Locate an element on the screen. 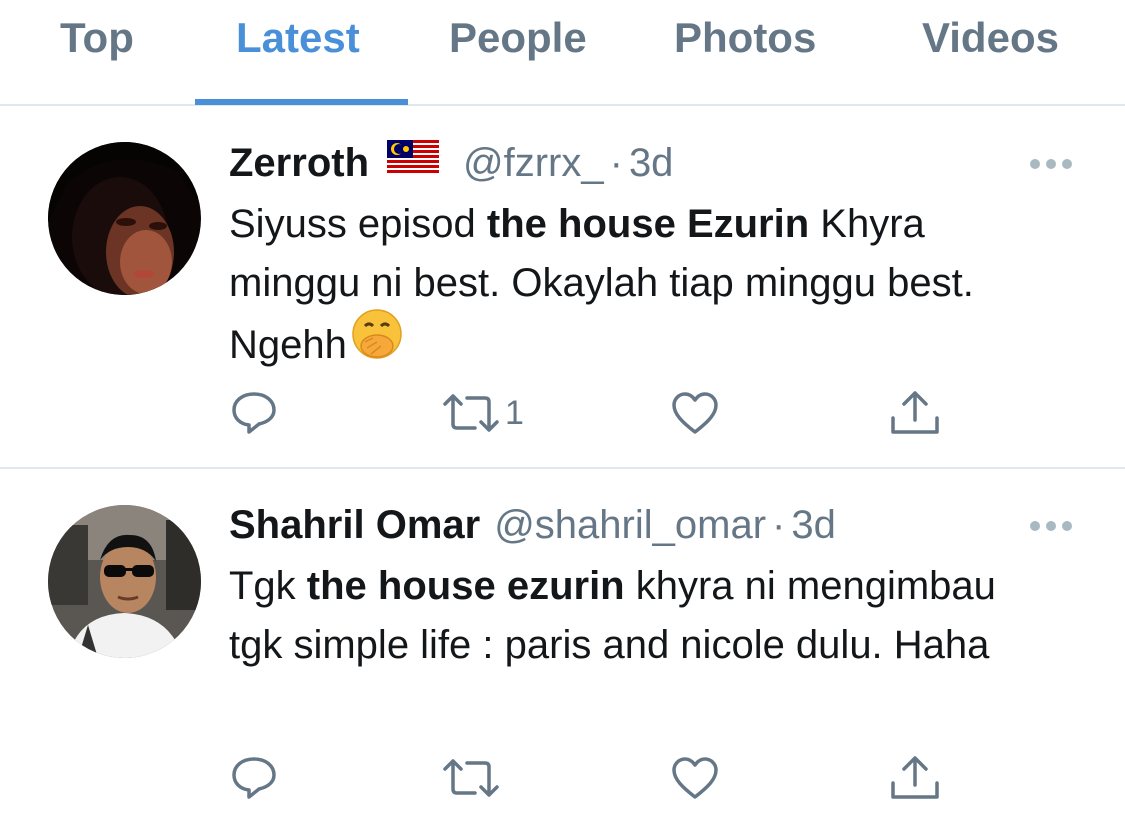  search-term-highlight: the house Ezurin is located at coordinates (648, 224).